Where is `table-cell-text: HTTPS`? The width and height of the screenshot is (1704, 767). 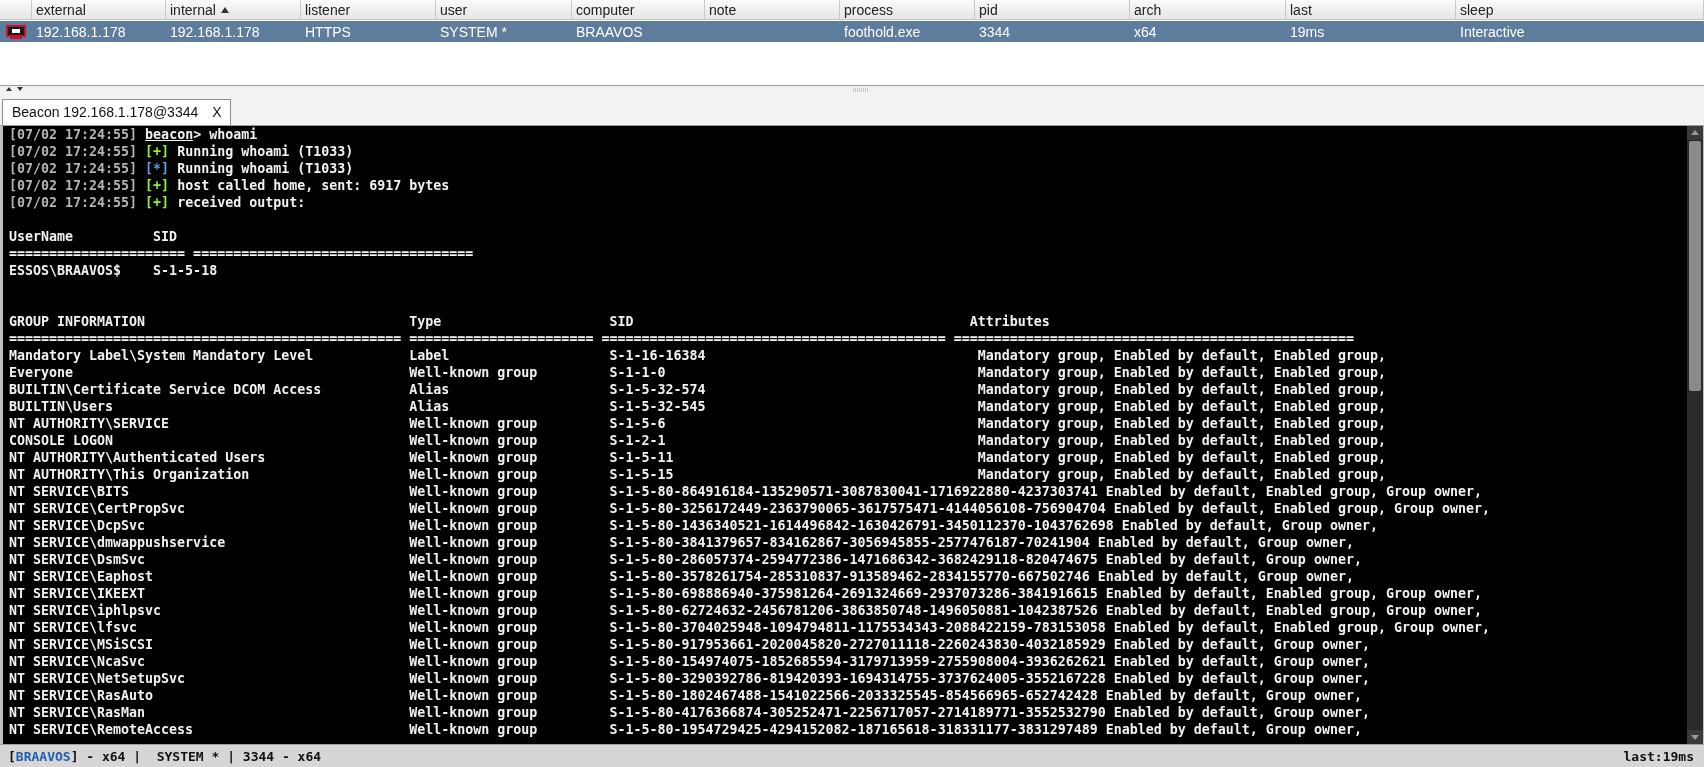 table-cell-text: HTTPS is located at coordinates (328, 32).